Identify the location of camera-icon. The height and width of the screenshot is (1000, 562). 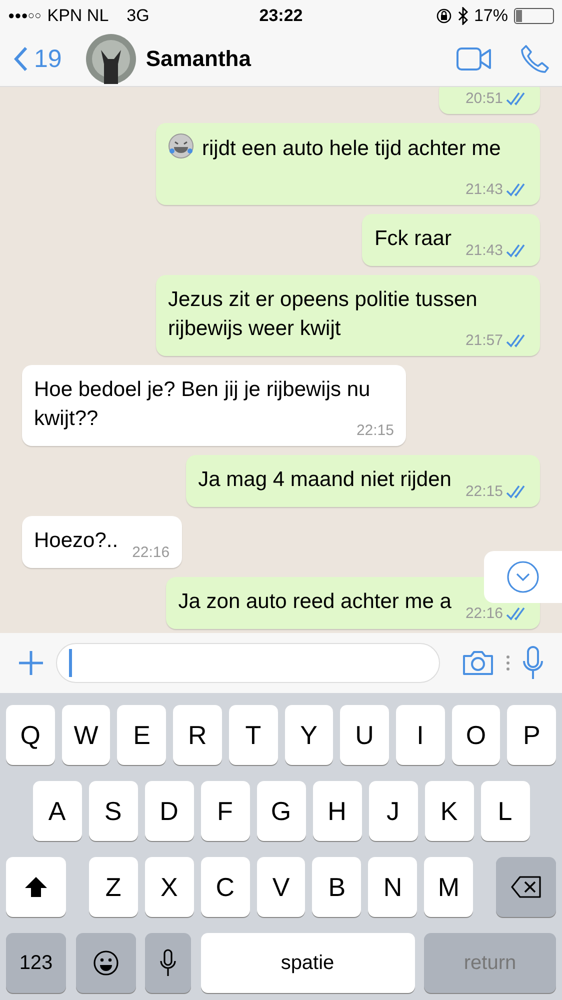
(478, 663).